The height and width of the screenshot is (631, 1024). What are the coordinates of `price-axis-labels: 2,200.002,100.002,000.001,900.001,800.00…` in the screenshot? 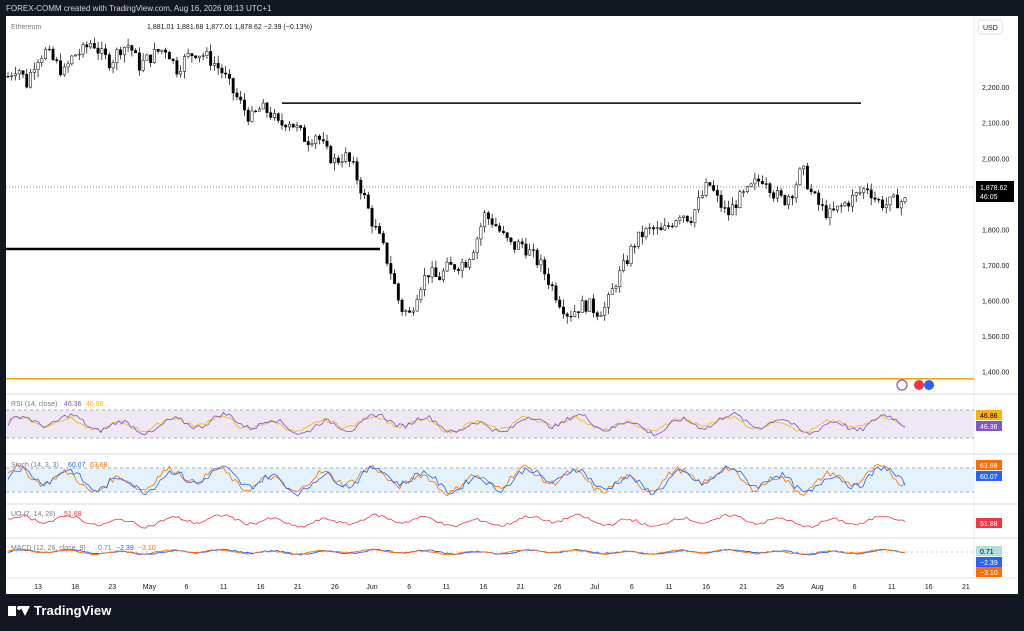 It's located at (995, 231).